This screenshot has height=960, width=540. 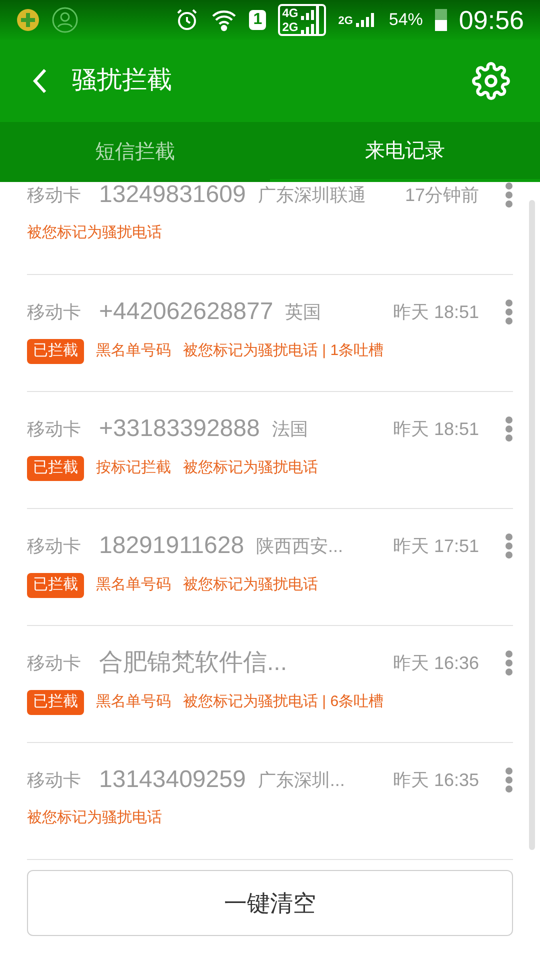 I want to click on network-type-label: 4G, so click(x=290, y=13).